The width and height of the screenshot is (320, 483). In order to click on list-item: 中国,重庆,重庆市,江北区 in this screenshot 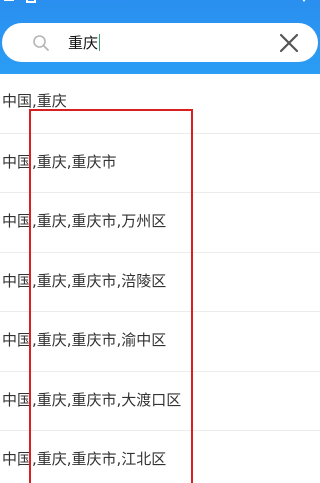, I will do `click(160, 457)`.